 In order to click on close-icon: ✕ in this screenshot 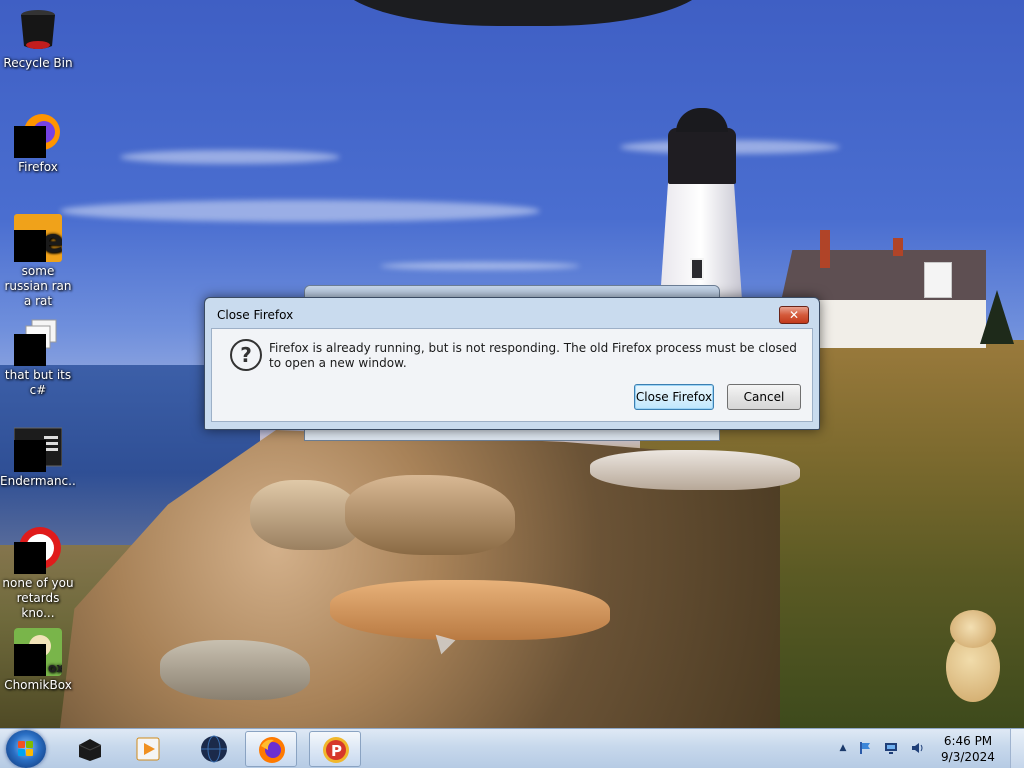, I will do `click(794, 315)`.